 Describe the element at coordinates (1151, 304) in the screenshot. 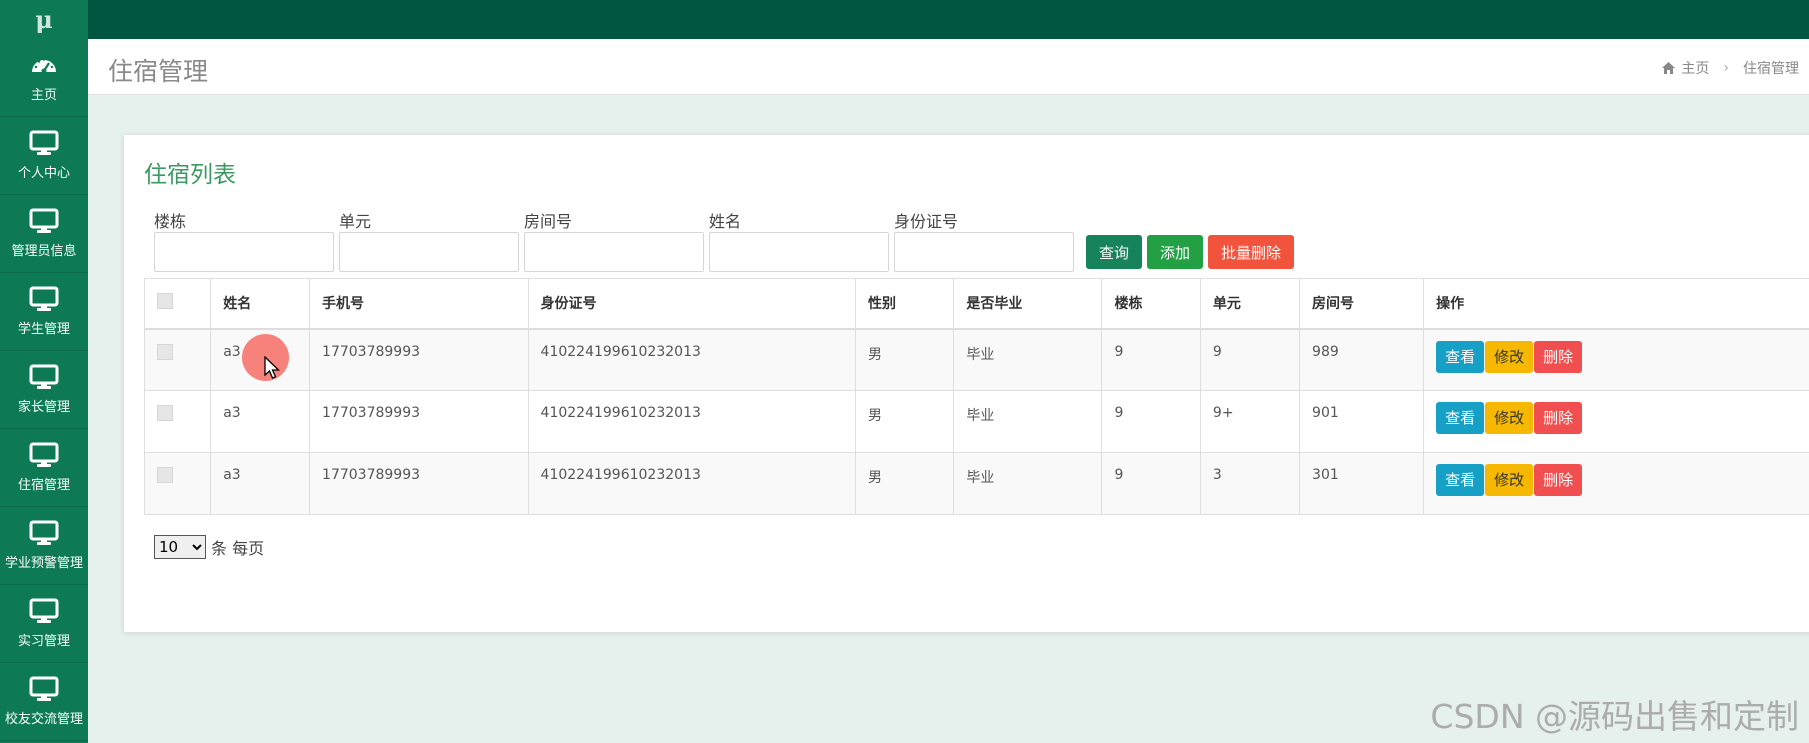

I see `column-header: 楼栋` at that location.